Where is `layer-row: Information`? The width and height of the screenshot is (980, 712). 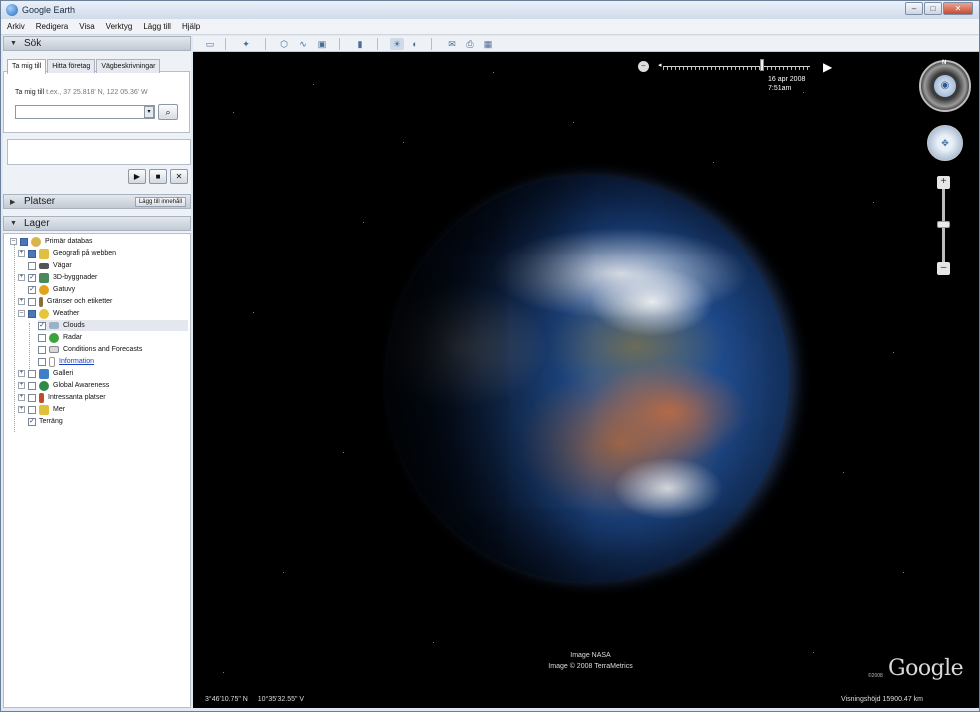
layer-row: Information is located at coordinates (66, 361).